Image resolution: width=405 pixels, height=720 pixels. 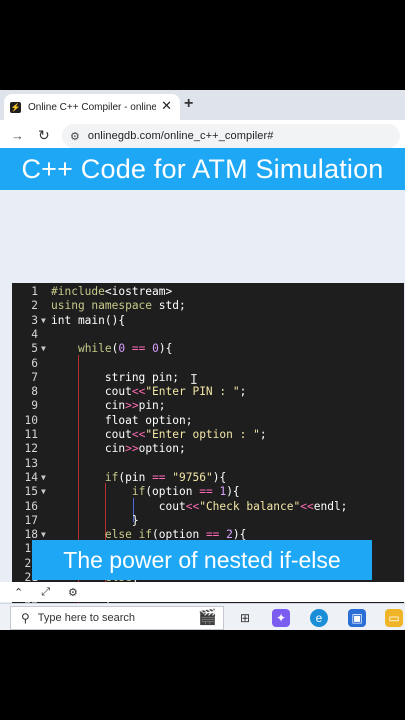 I want to click on url-text: onlinegdb.com/online_c++_compiler#, so click(x=180, y=136).